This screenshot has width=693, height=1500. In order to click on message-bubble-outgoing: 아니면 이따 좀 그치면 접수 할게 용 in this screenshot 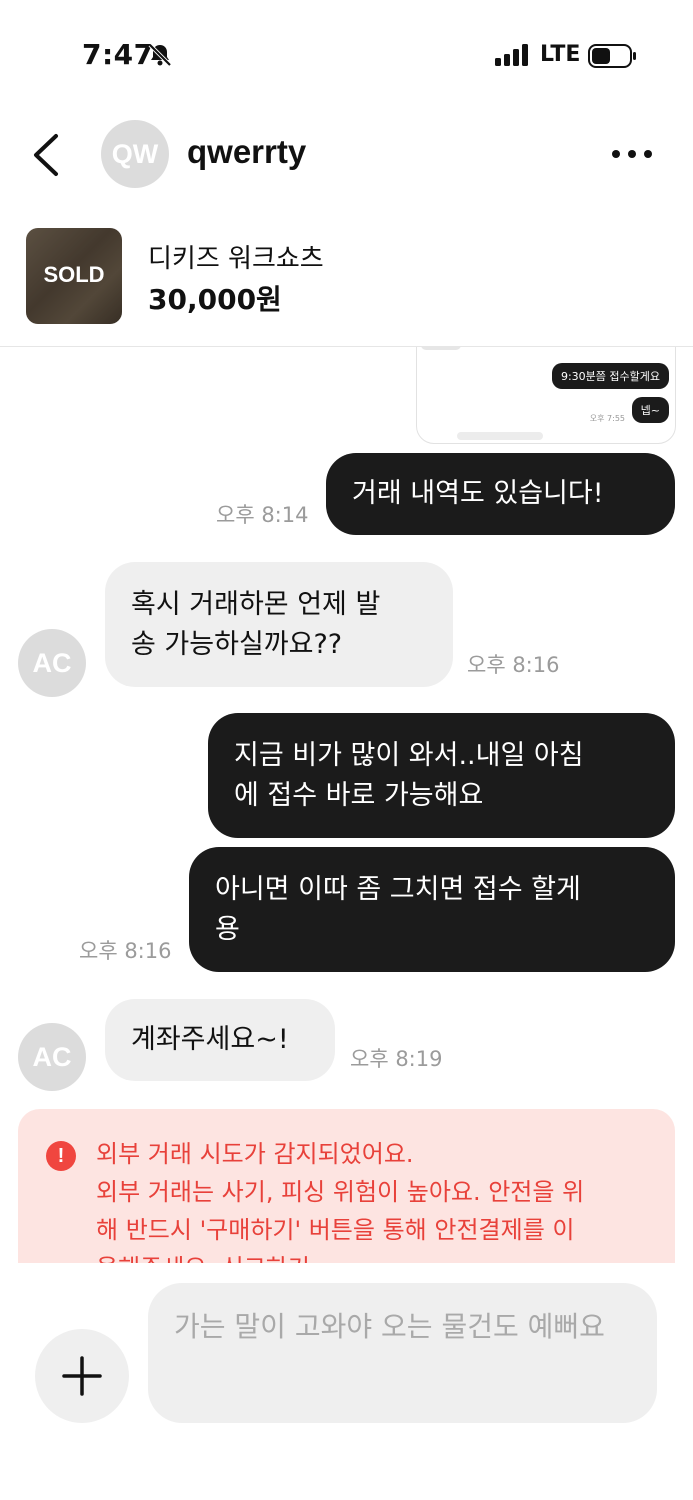, I will do `click(432, 909)`.